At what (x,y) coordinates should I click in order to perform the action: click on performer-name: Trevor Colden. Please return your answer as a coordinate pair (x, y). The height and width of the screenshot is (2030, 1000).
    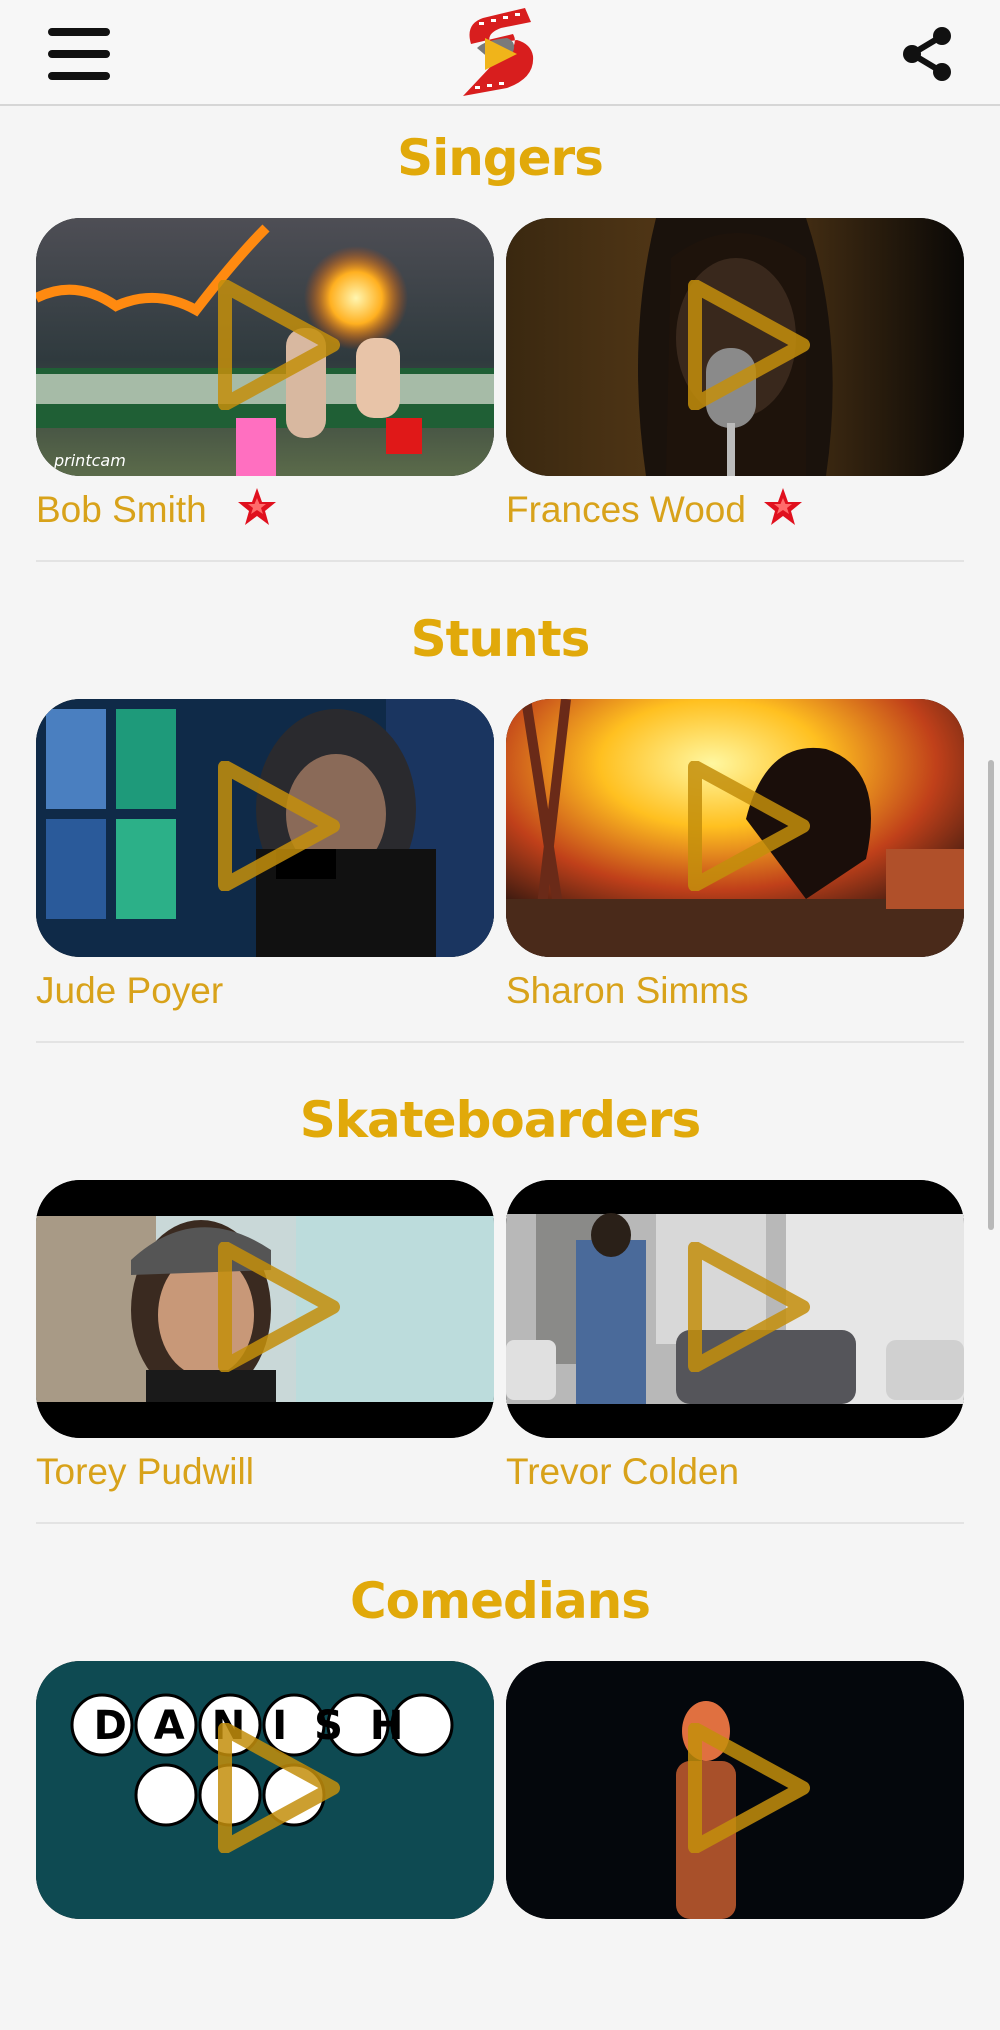
    Looking at the image, I should click on (622, 1472).